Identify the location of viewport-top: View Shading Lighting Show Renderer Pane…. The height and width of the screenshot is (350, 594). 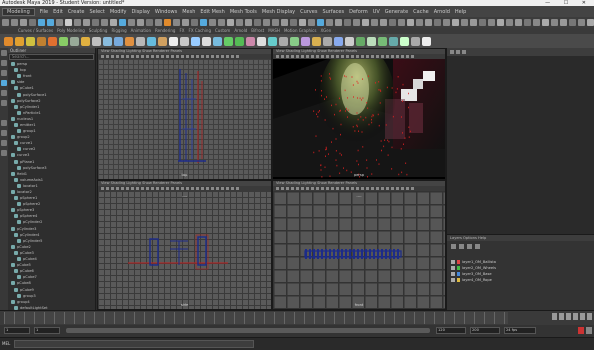
(184, 114).